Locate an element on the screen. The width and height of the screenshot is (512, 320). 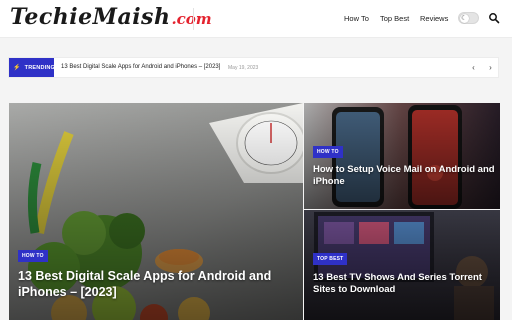
nav-how-to: How To is located at coordinates (356, 18).